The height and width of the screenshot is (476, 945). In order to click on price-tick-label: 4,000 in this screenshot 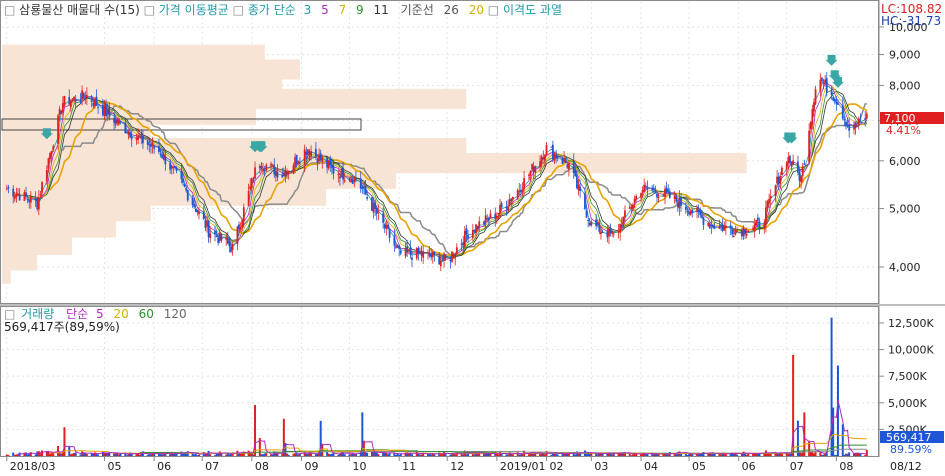, I will do `click(905, 267)`.